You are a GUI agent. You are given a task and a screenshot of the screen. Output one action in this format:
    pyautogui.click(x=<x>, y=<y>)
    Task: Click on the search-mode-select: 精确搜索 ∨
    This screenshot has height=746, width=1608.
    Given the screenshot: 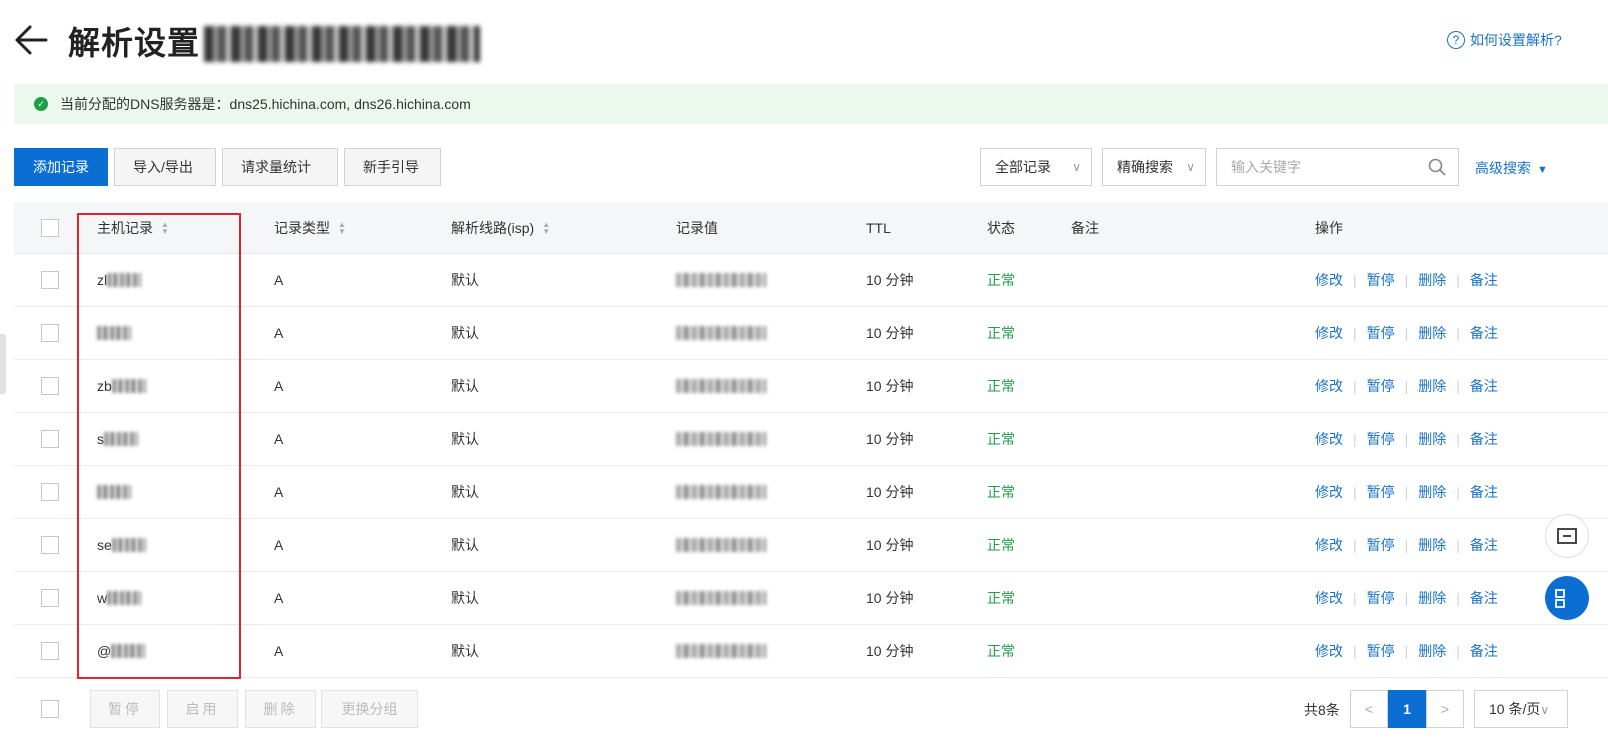 What is the action you would take?
    pyautogui.click(x=1154, y=167)
    